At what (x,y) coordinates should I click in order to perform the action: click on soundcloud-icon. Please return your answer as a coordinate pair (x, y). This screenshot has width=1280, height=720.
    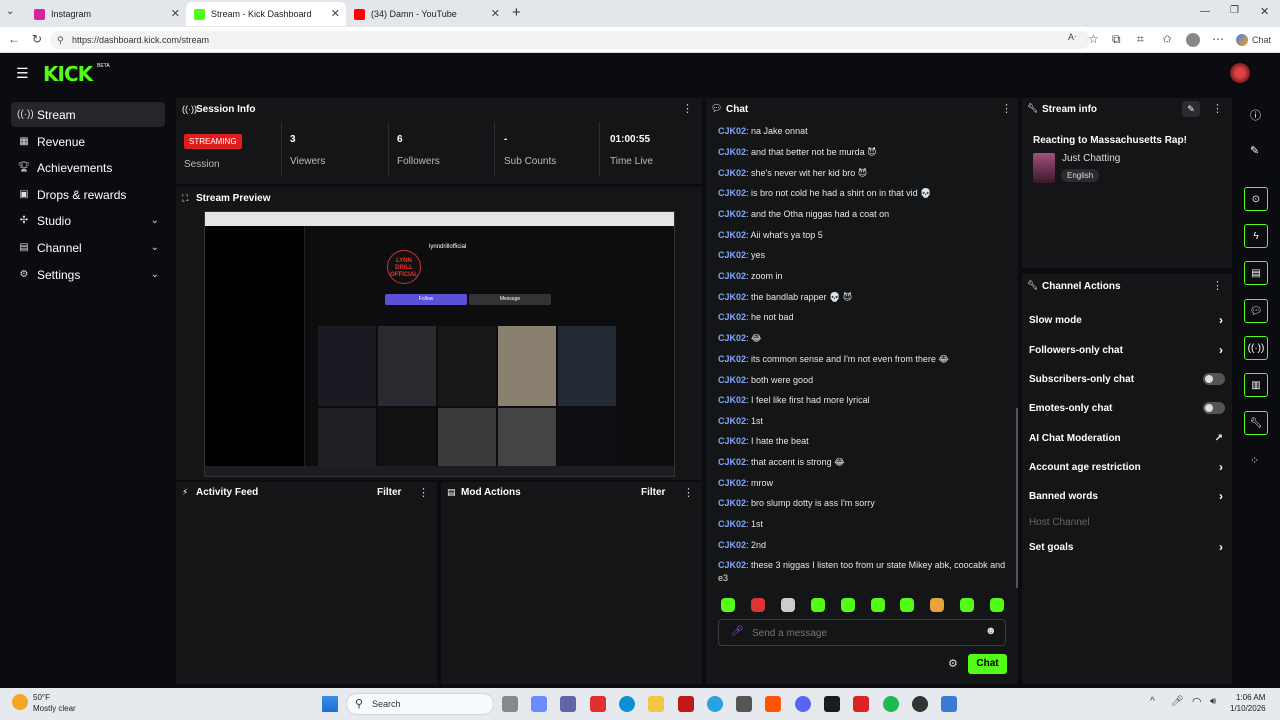
    Looking at the image, I should click on (773, 704).